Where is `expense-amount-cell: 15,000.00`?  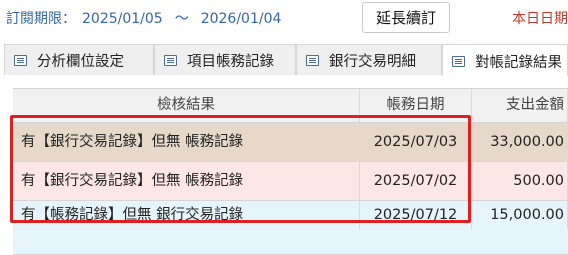 expense-amount-cell: 15,000.00 is located at coordinates (520, 215).